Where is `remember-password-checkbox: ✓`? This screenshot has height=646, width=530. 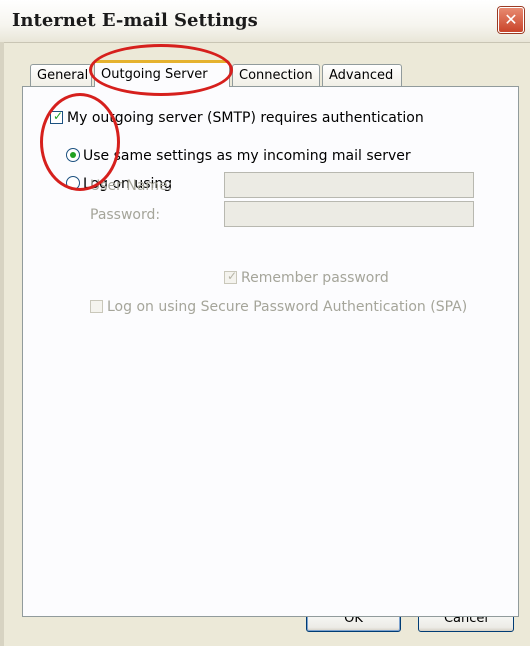 remember-password-checkbox: ✓ is located at coordinates (231, 276).